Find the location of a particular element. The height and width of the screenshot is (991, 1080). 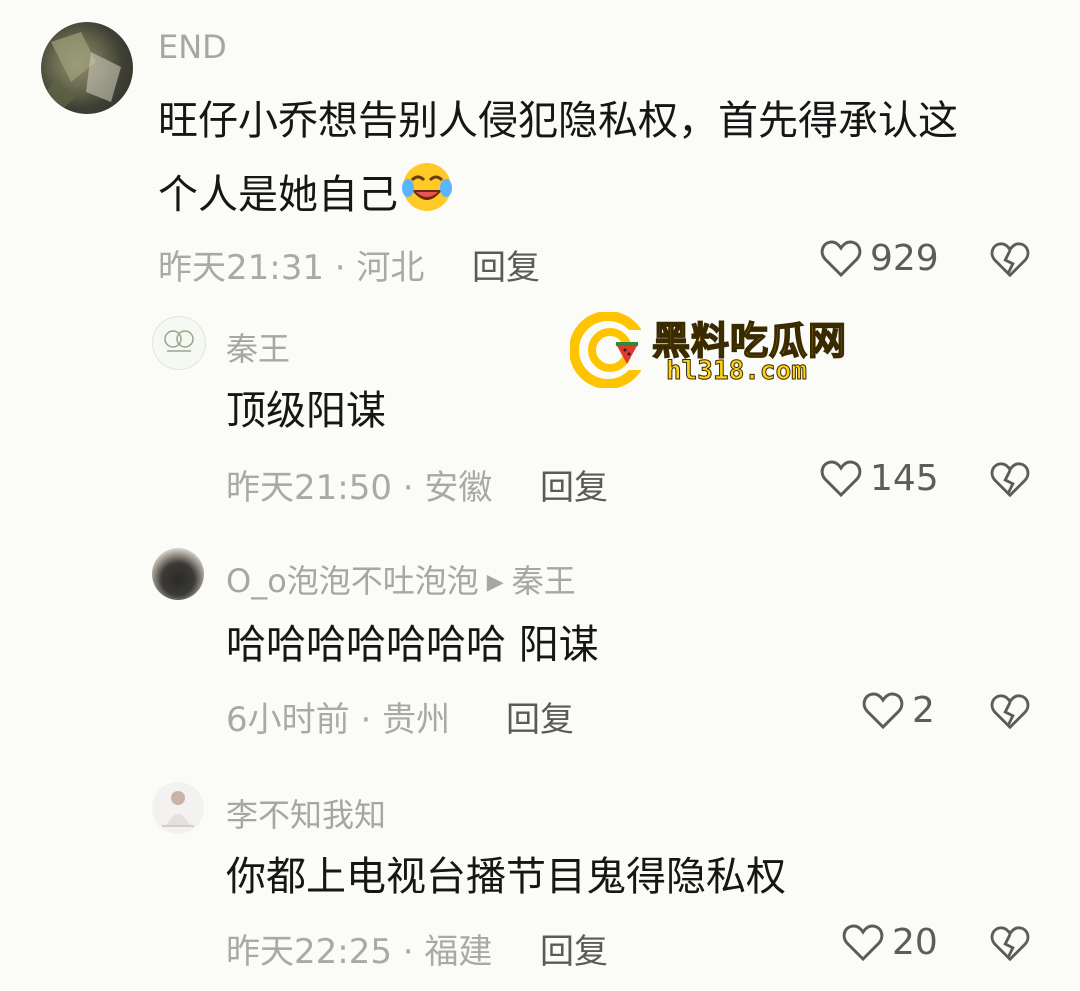

like-button: 929 is located at coordinates (879, 258).